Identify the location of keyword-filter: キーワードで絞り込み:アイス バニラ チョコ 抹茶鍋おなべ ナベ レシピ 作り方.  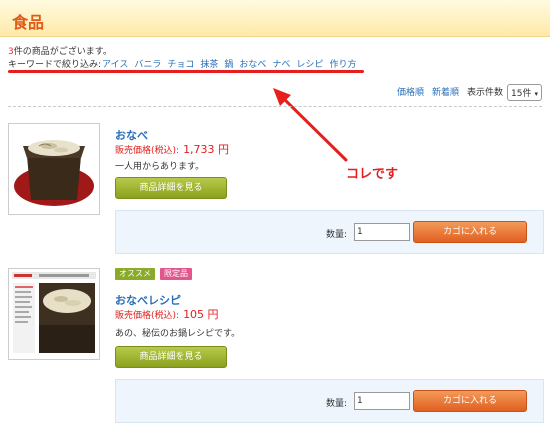
(185, 63).